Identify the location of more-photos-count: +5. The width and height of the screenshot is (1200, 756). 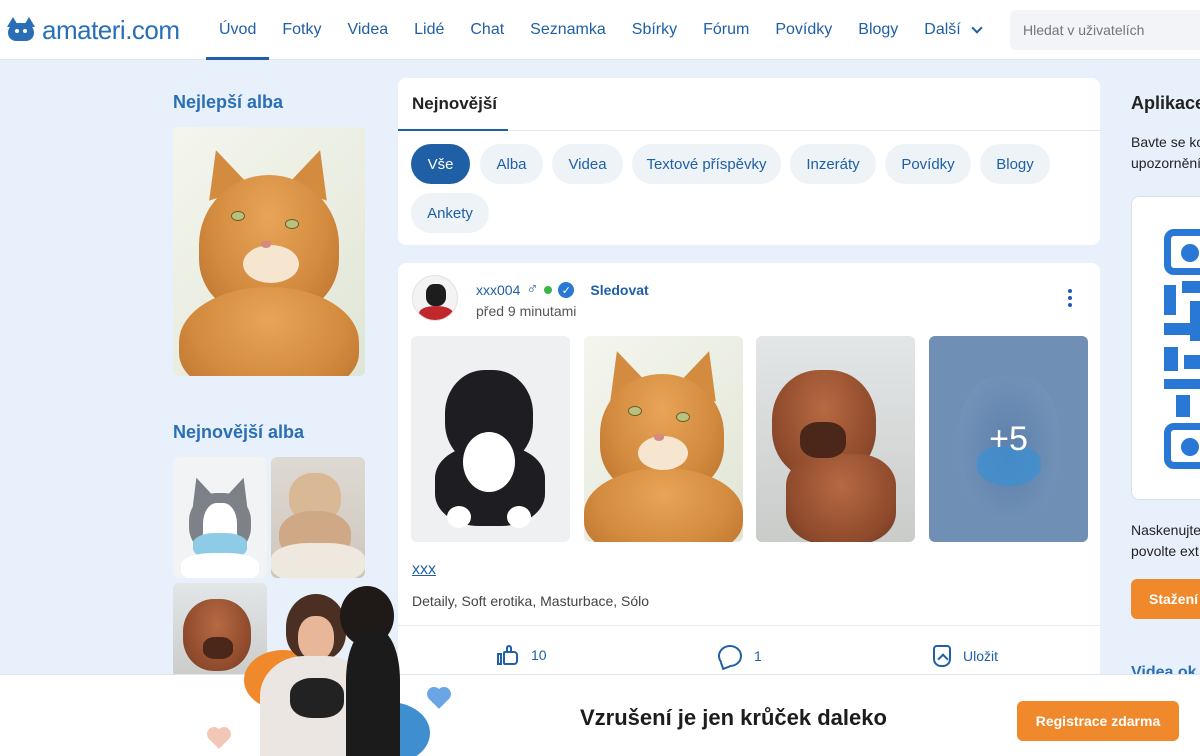
(1008, 438).